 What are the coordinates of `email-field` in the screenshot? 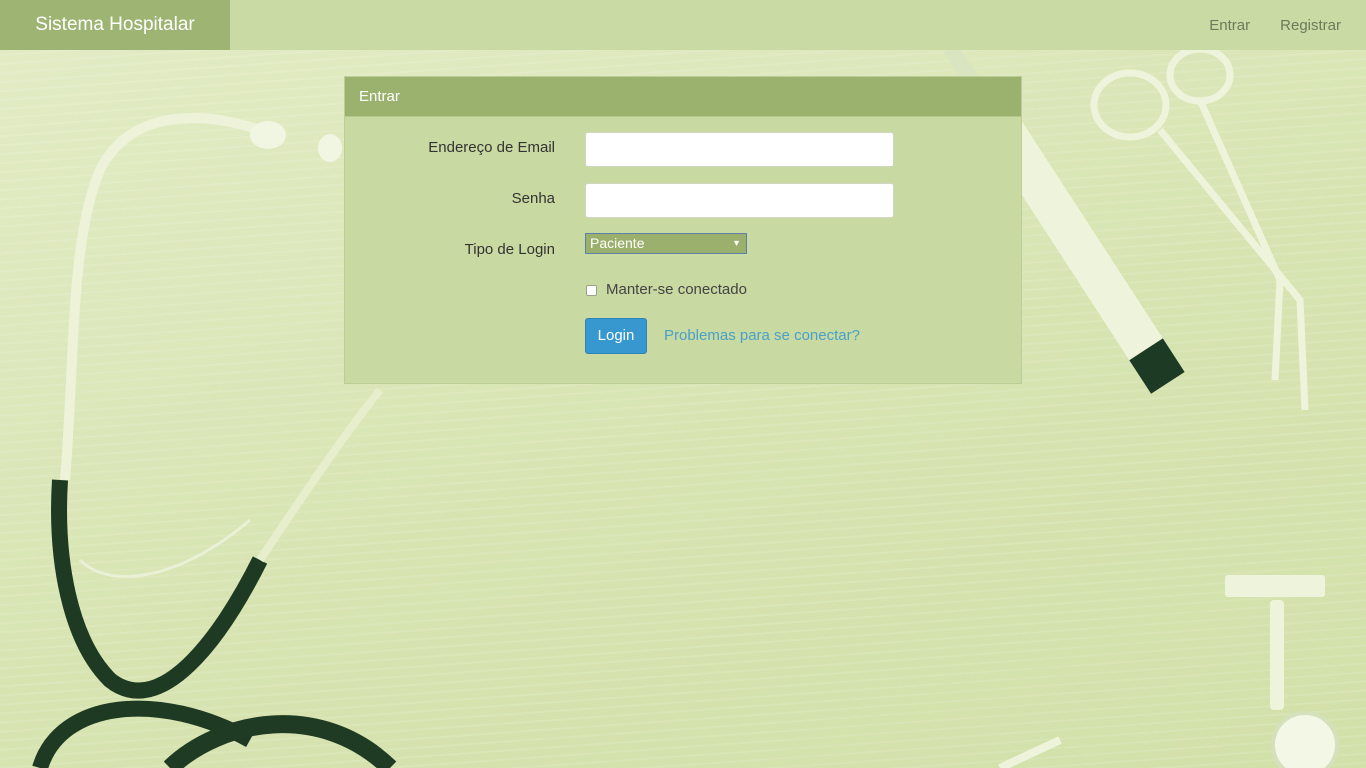 It's located at (739, 149).